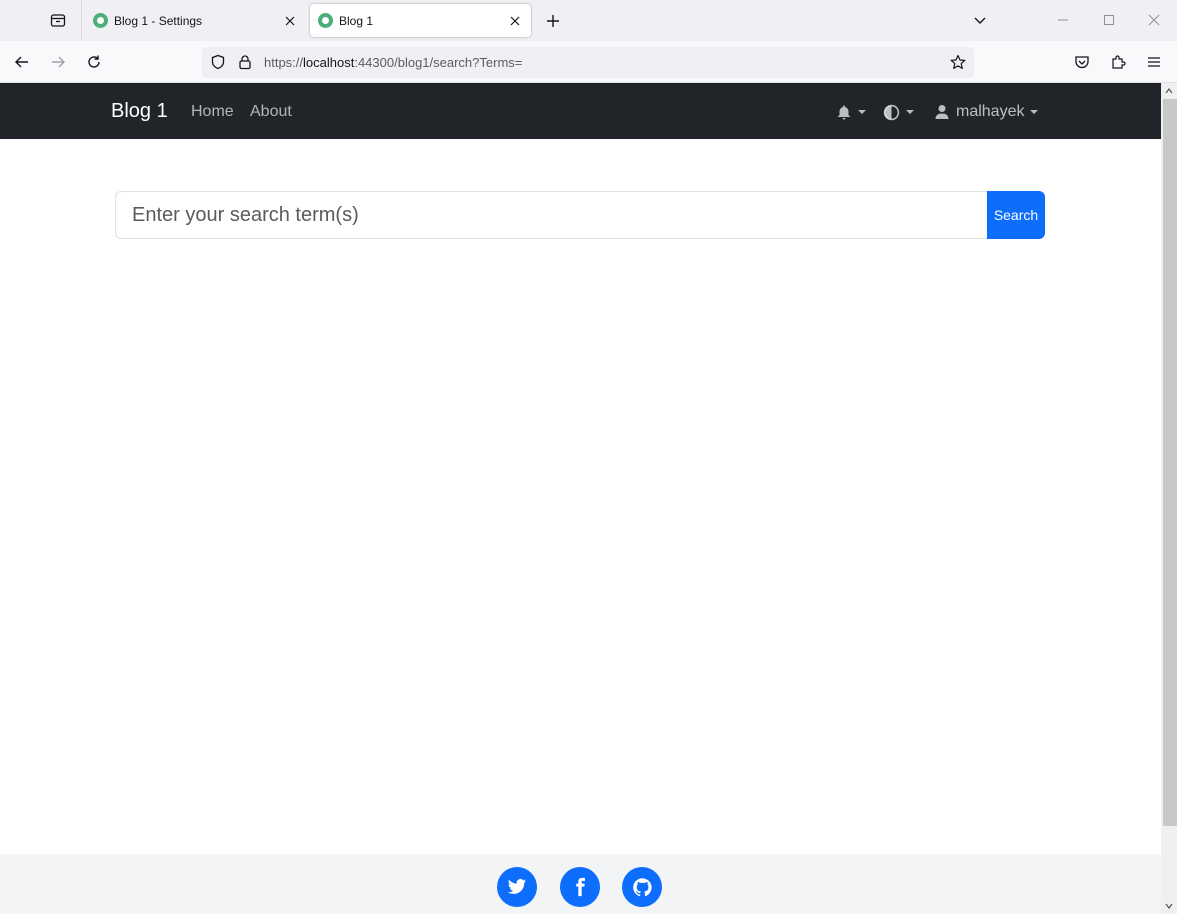 The height and width of the screenshot is (914, 1177). What do you see at coordinates (158, 20) in the screenshot?
I see `tab-title: Blog 1 - Settings` at bounding box center [158, 20].